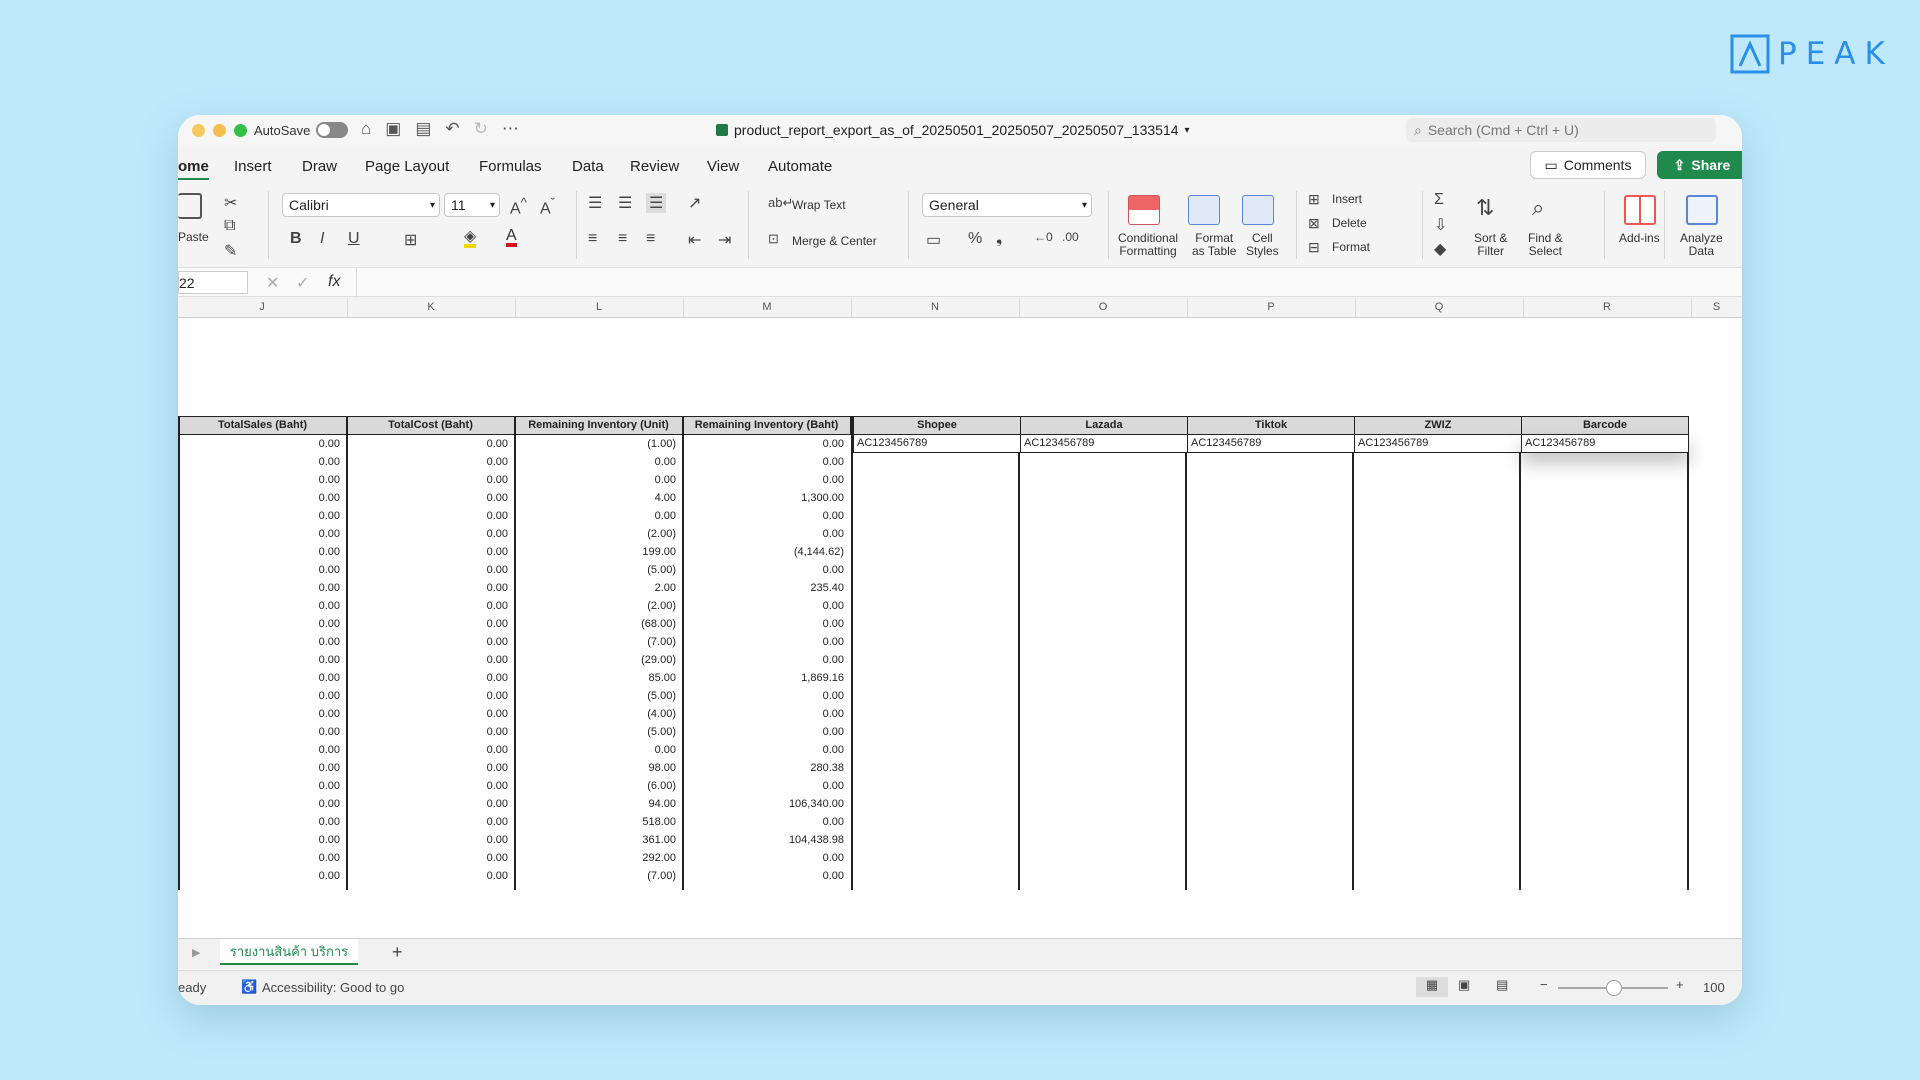 The width and height of the screenshot is (1920, 1080). Describe the element at coordinates (262, 307) in the screenshot. I see `column-header-j: J` at that location.